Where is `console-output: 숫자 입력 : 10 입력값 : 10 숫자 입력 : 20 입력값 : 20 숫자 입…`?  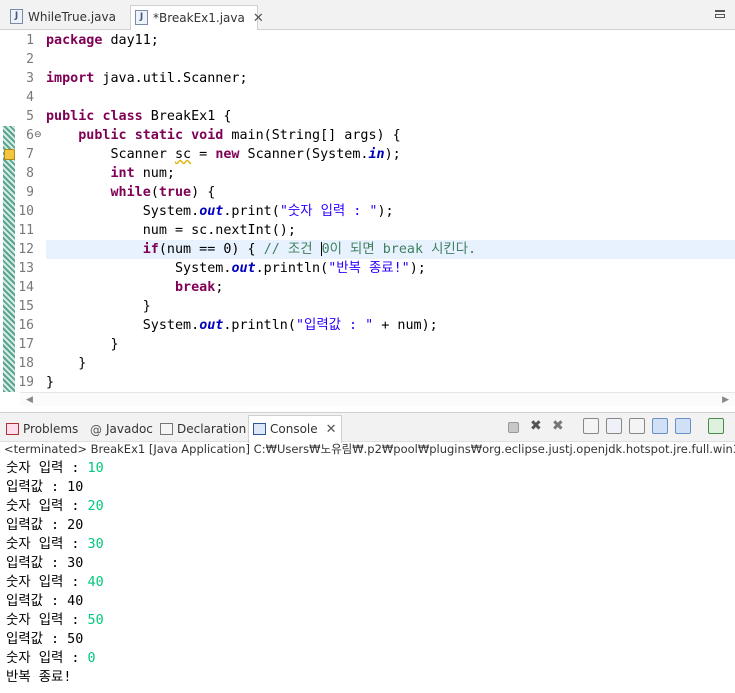
console-output: 숫자 입력 : 10 입력값 : 10 숫자 입력 : 20 입력값 : 20 숫자 입… is located at coordinates (55, 573).